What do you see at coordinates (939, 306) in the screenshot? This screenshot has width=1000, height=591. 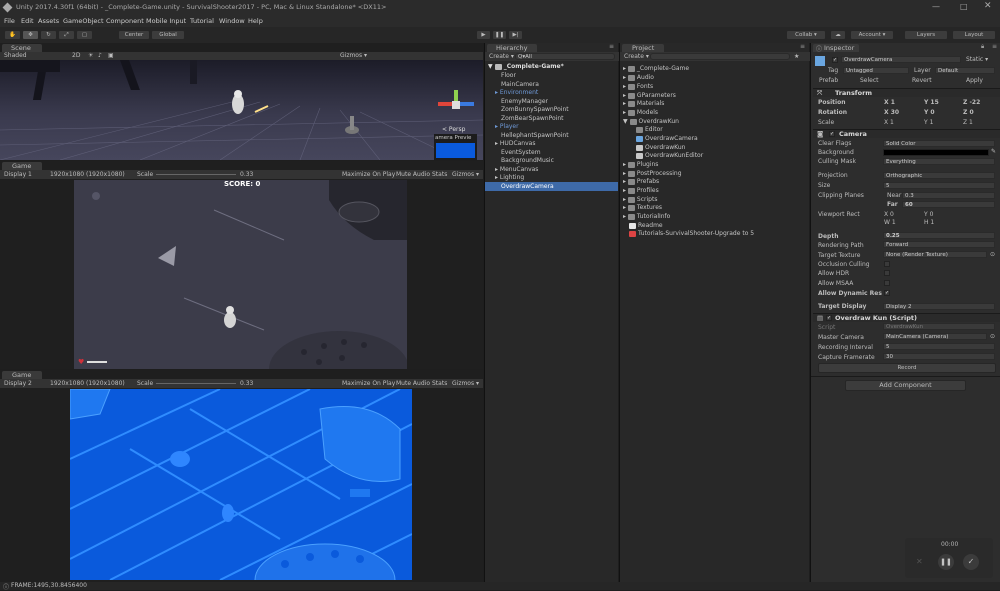 I see `target-display-dropdown: Display 2` at bounding box center [939, 306].